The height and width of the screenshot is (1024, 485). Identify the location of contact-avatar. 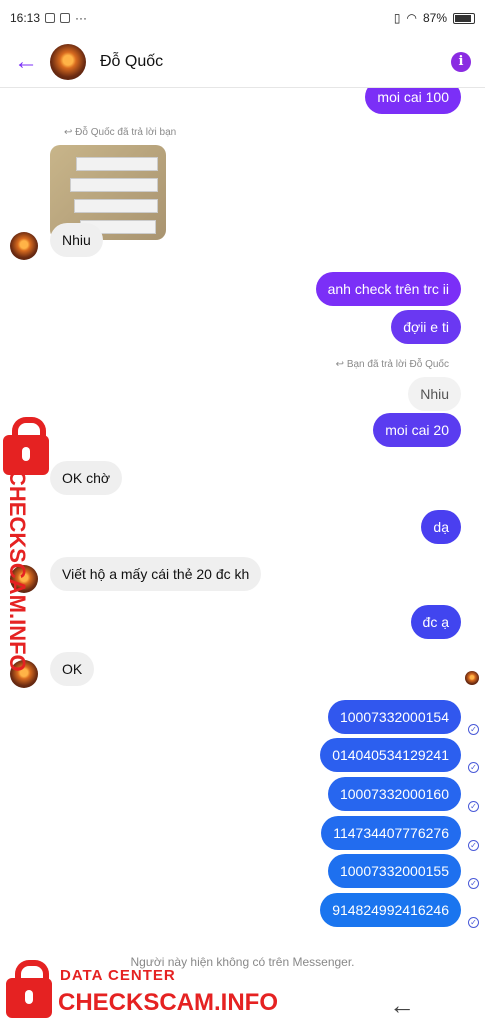
(68, 61).